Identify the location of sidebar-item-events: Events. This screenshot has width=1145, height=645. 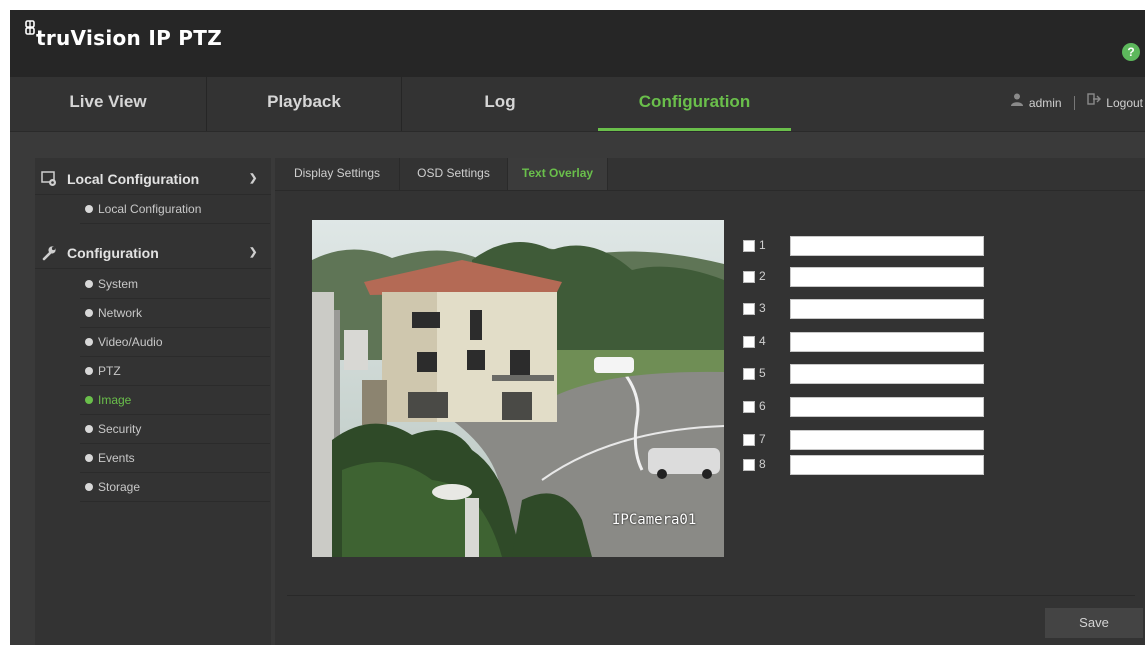
(175, 458).